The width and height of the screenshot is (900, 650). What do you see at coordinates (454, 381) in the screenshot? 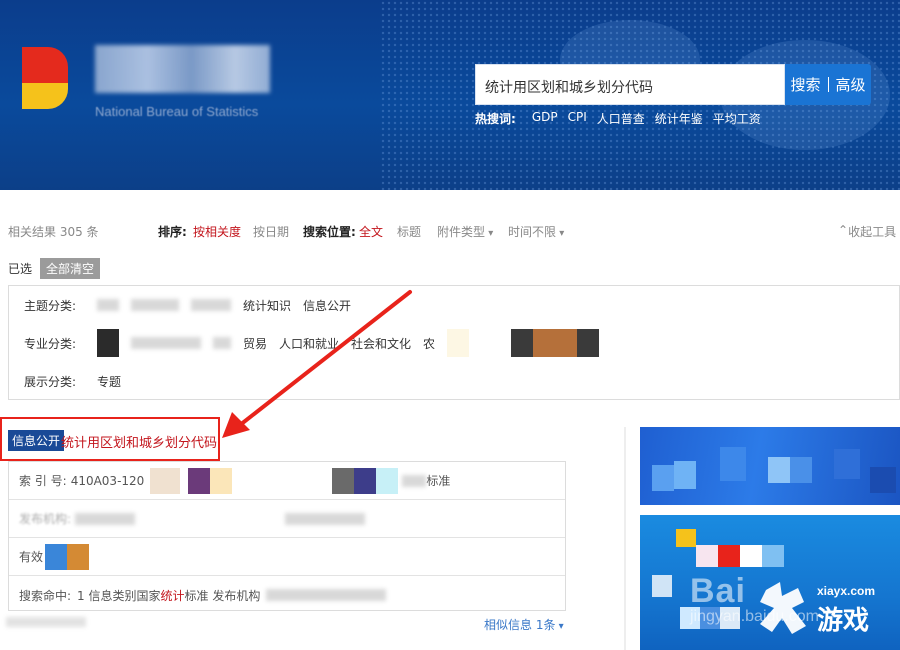
I see `display-filter-row: 展示分类: 专题` at bounding box center [454, 381].